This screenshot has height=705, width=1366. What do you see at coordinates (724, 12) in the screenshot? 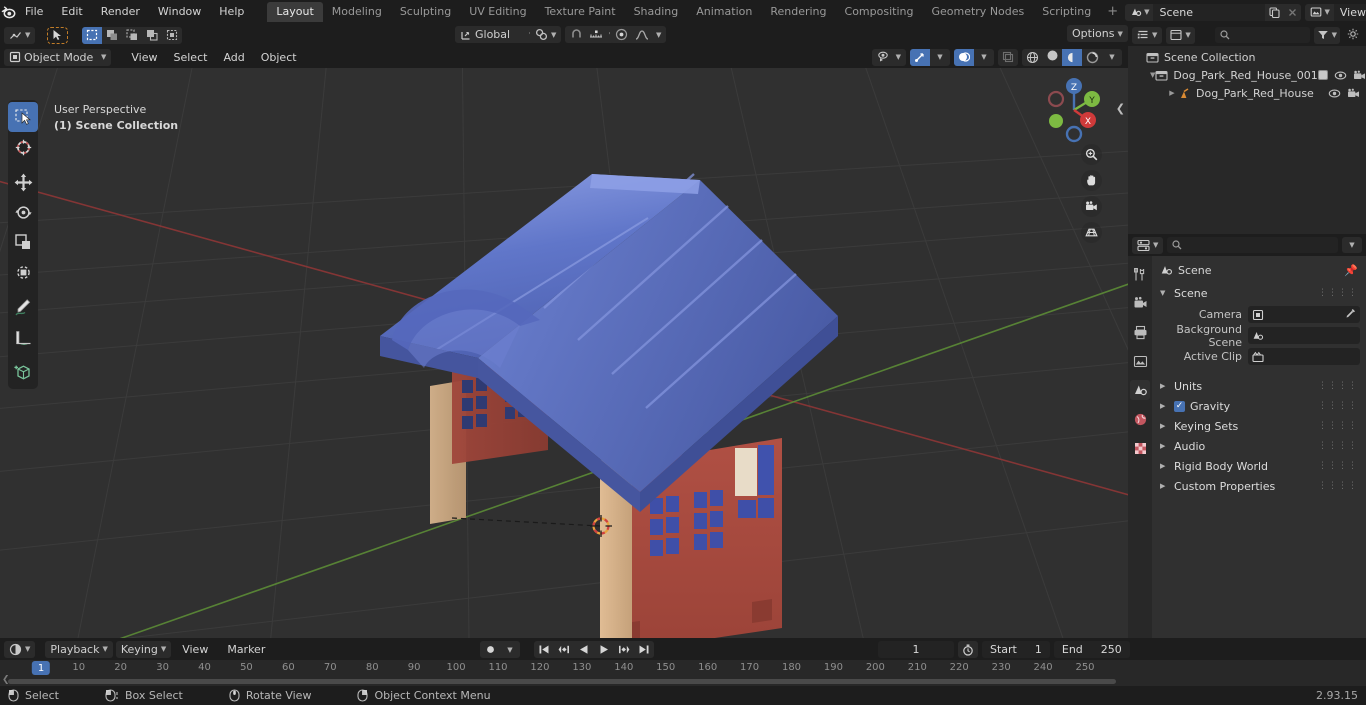
I see `workspace-tab-animation: Animation` at bounding box center [724, 12].